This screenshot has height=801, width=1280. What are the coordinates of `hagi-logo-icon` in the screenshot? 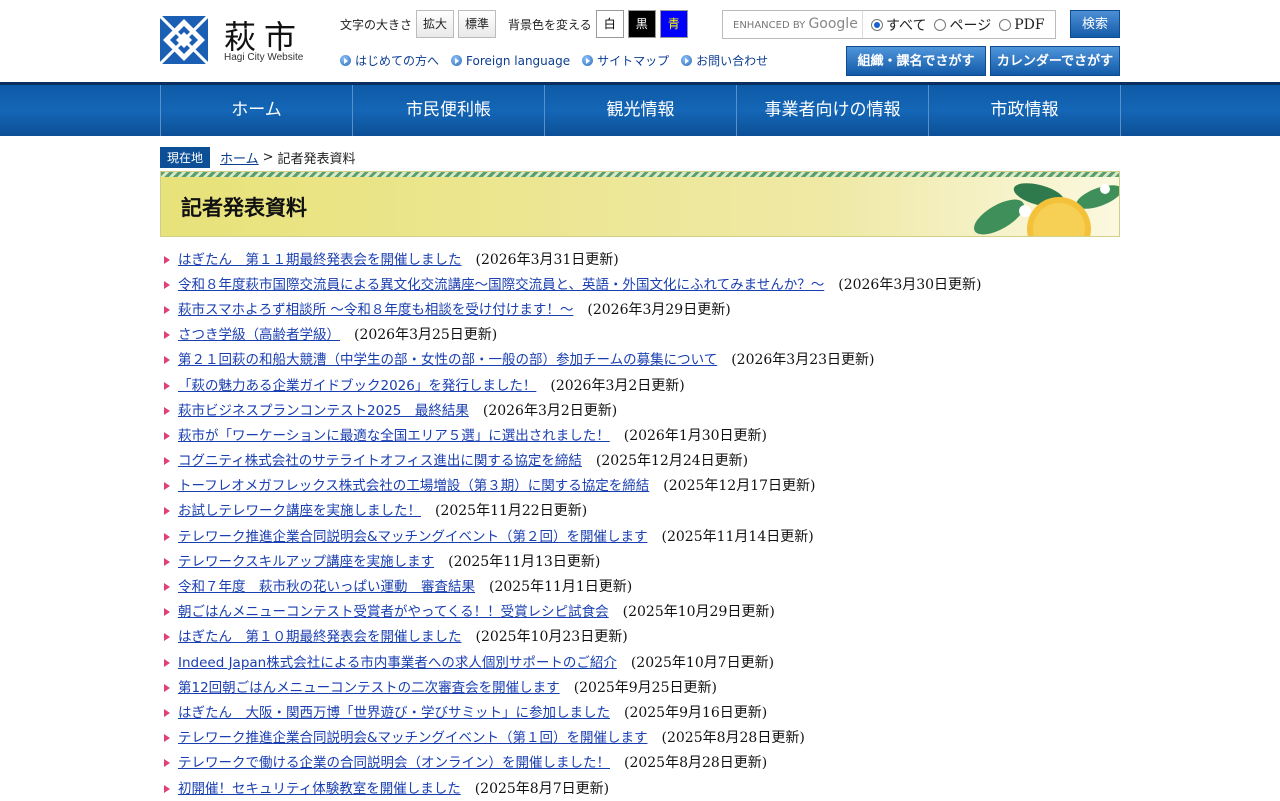 It's located at (184, 40).